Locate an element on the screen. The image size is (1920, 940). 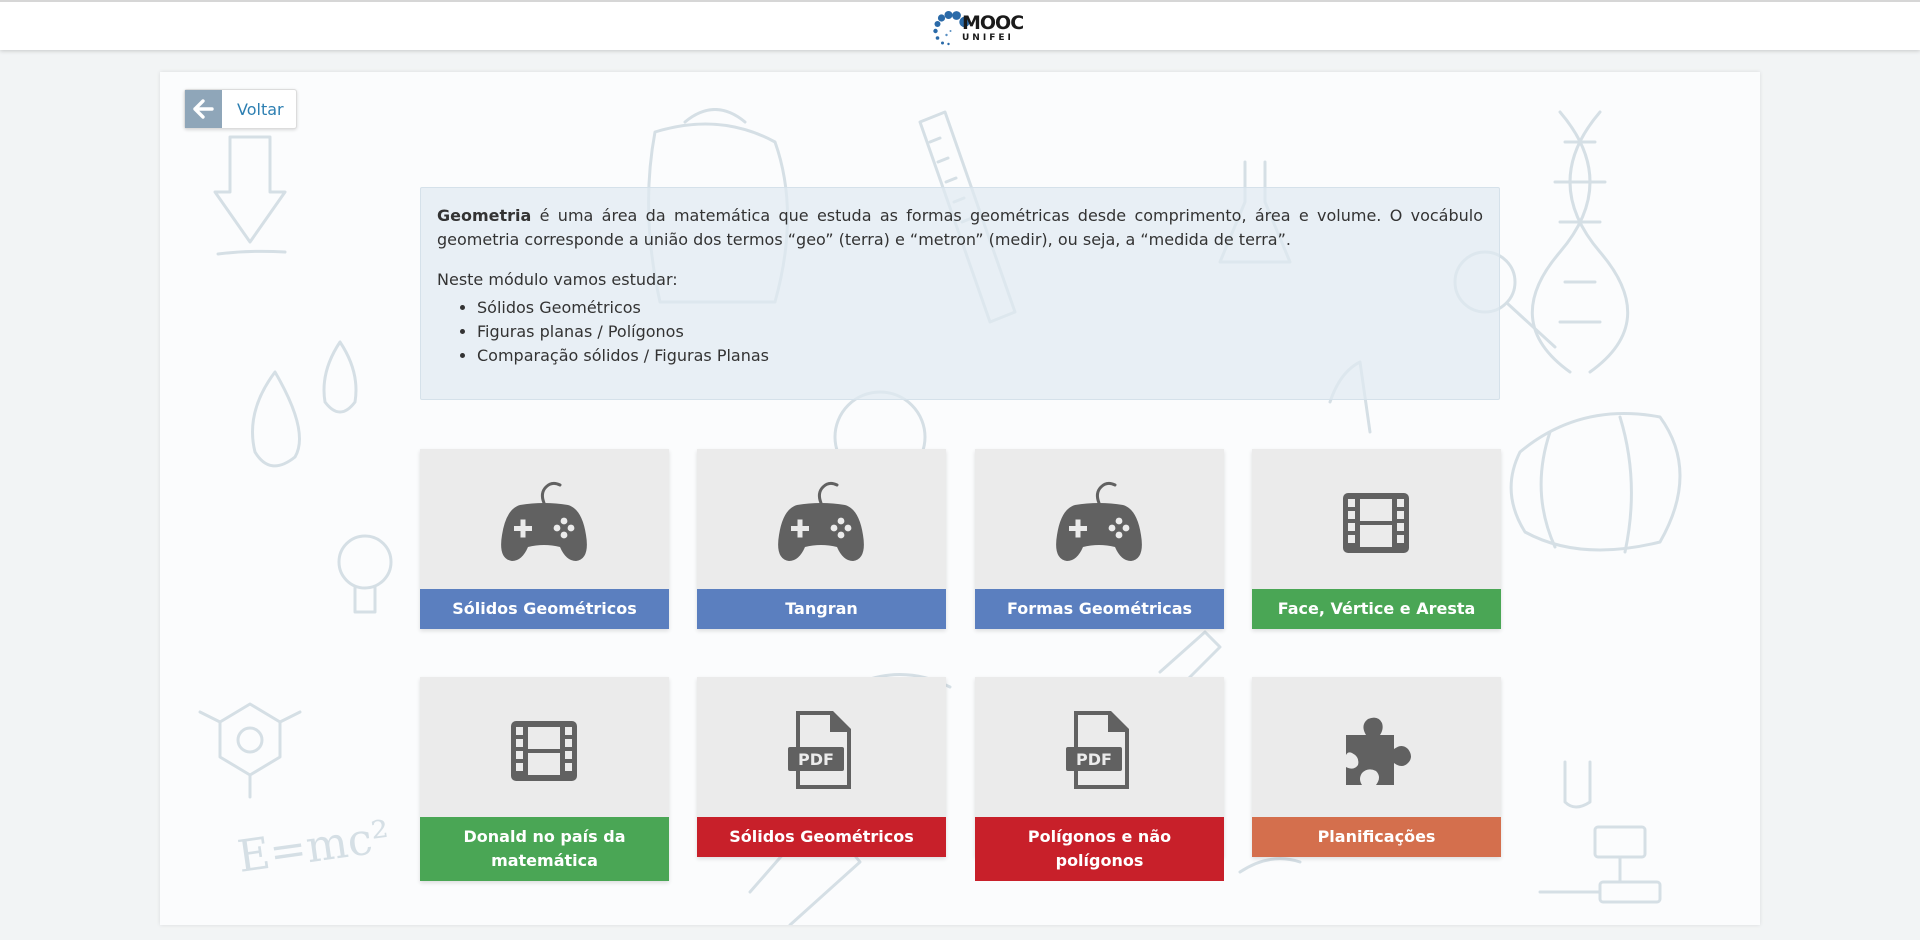
logo-subtitle: UNIFEI is located at coordinates (988, 38).